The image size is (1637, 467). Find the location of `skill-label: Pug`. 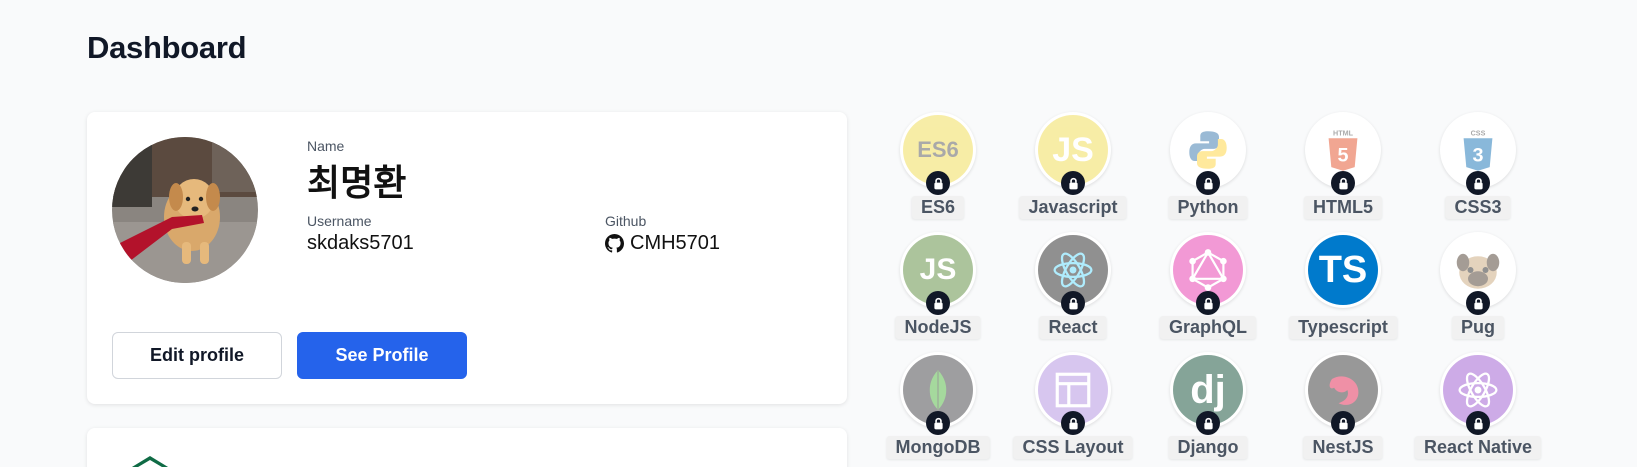

skill-label: Pug is located at coordinates (1478, 327).